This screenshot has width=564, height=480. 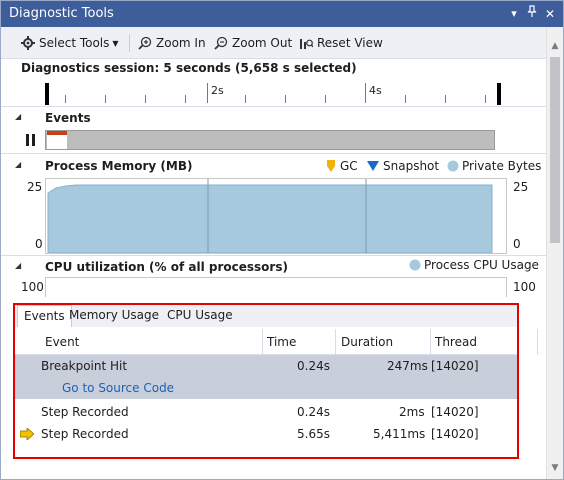 What do you see at coordinates (282, 14) in the screenshot?
I see `title-bar: Diagnostic Tools ▾ ✕` at bounding box center [282, 14].